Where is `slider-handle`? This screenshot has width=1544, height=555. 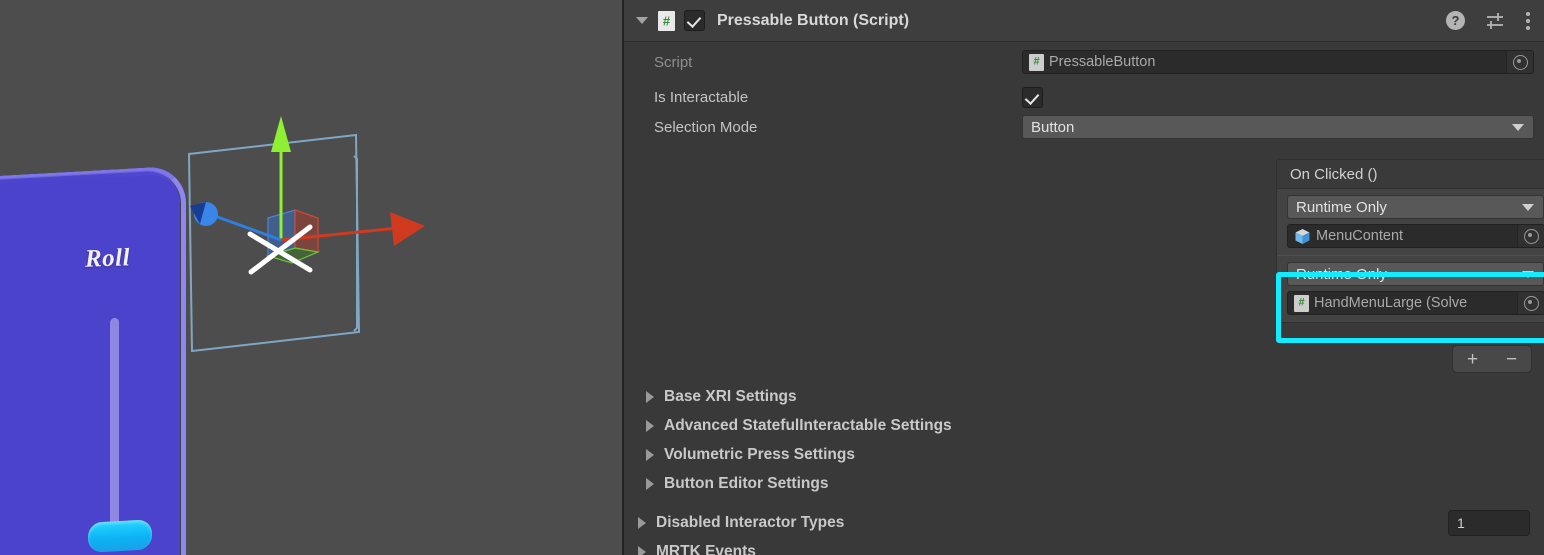 slider-handle is located at coordinates (120, 536).